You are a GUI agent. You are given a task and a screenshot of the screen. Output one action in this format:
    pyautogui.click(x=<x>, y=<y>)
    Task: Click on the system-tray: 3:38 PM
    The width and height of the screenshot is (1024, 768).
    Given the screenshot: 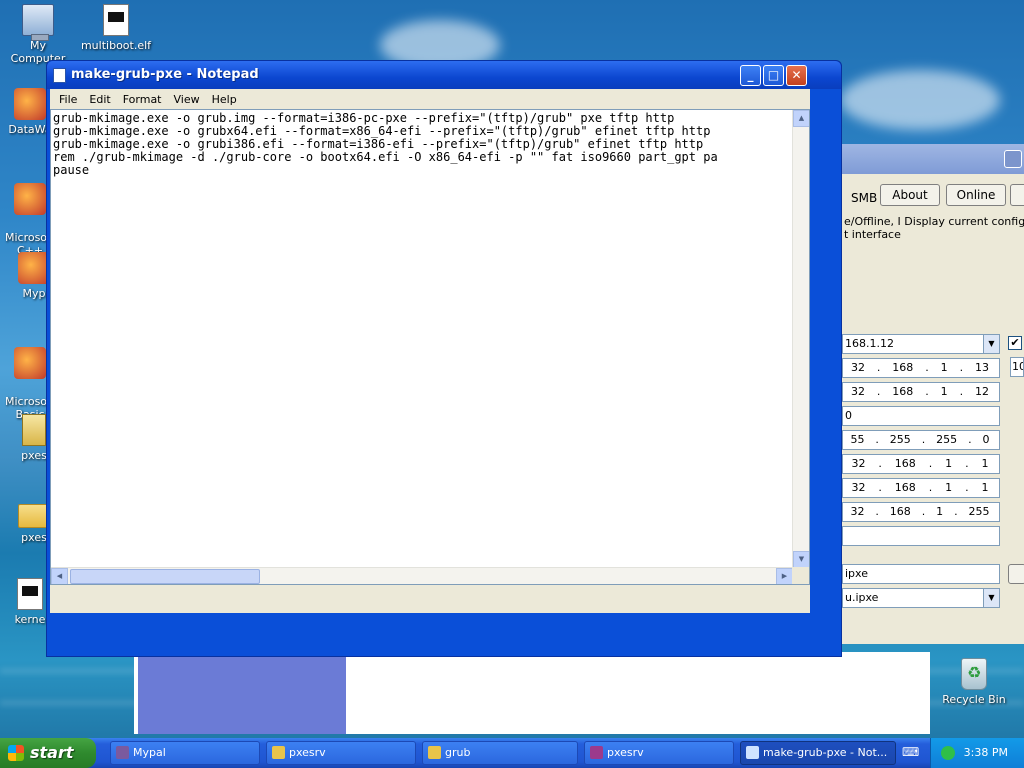 What is the action you would take?
    pyautogui.click(x=977, y=753)
    